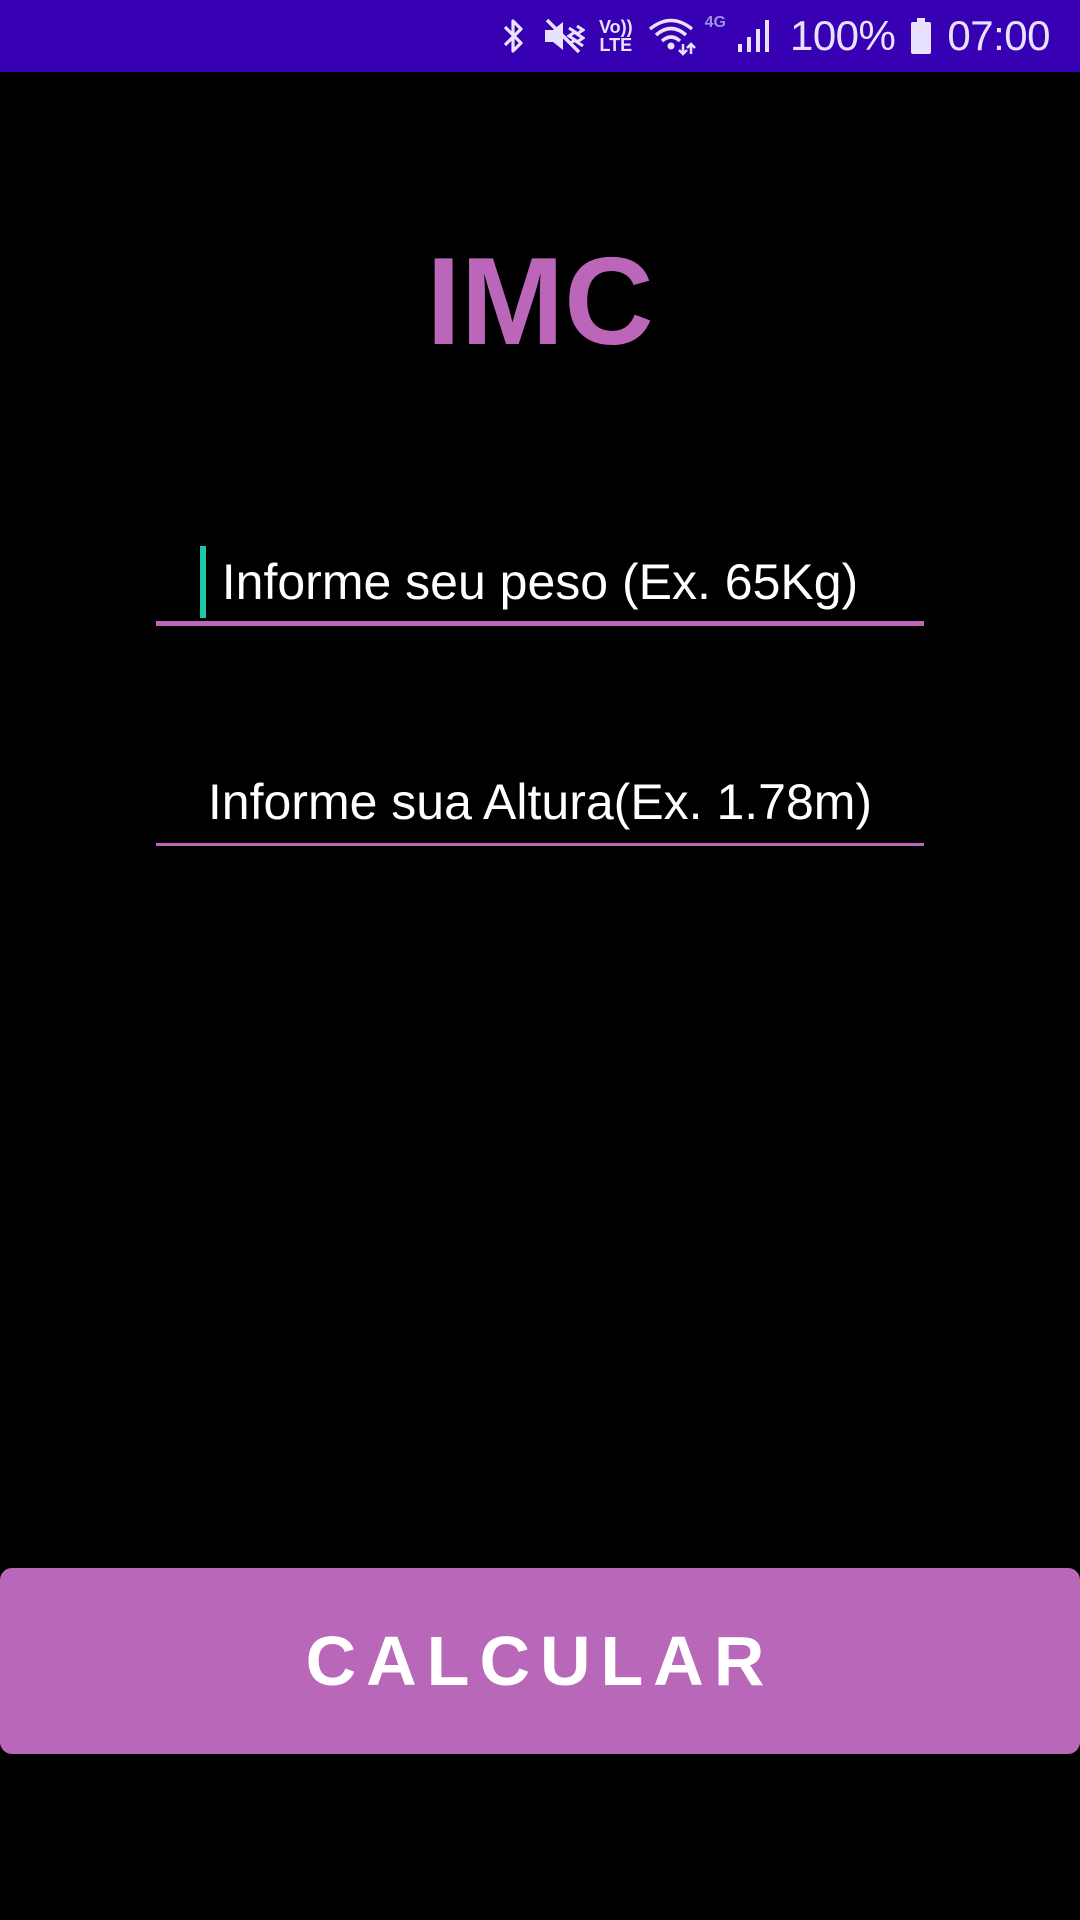 The width and height of the screenshot is (1080, 1920). What do you see at coordinates (615, 27) in the screenshot?
I see `volte-top-label: Vo))` at bounding box center [615, 27].